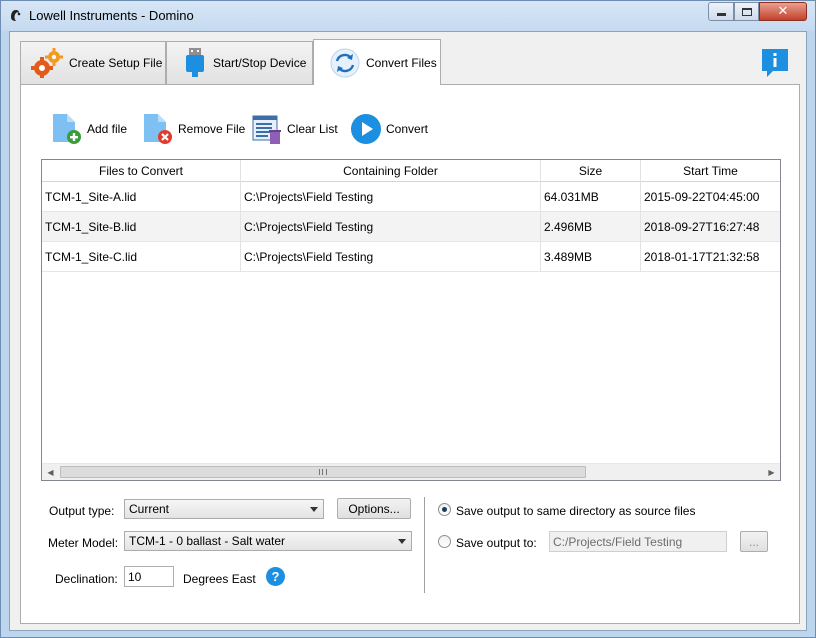 This screenshot has height=638, width=816. What do you see at coordinates (141, 227) in the screenshot?
I see `cell-file-name: TCM-1_Site-B.lid` at bounding box center [141, 227].